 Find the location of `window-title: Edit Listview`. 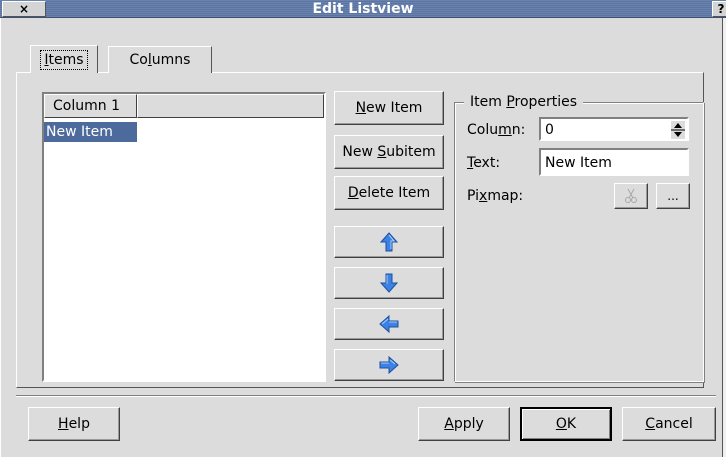

window-title: Edit Listview is located at coordinates (363, 9).